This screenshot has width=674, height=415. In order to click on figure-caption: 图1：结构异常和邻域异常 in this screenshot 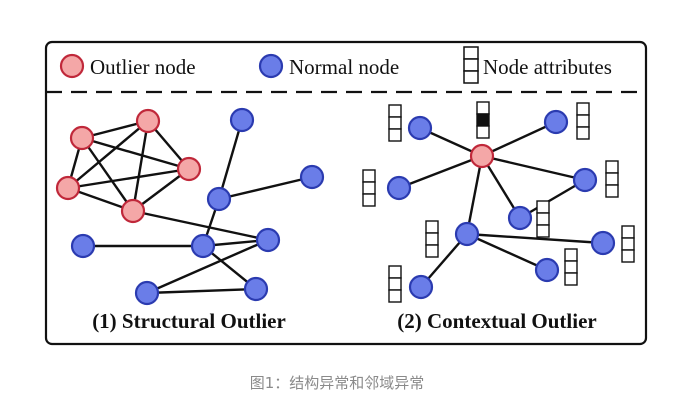, I will do `click(337, 383)`.